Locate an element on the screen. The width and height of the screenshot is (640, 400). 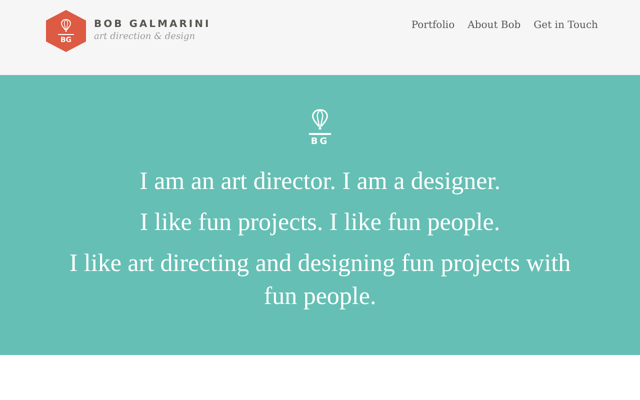
hero-statement: I like fun projects. I like fun people. is located at coordinates (320, 223).